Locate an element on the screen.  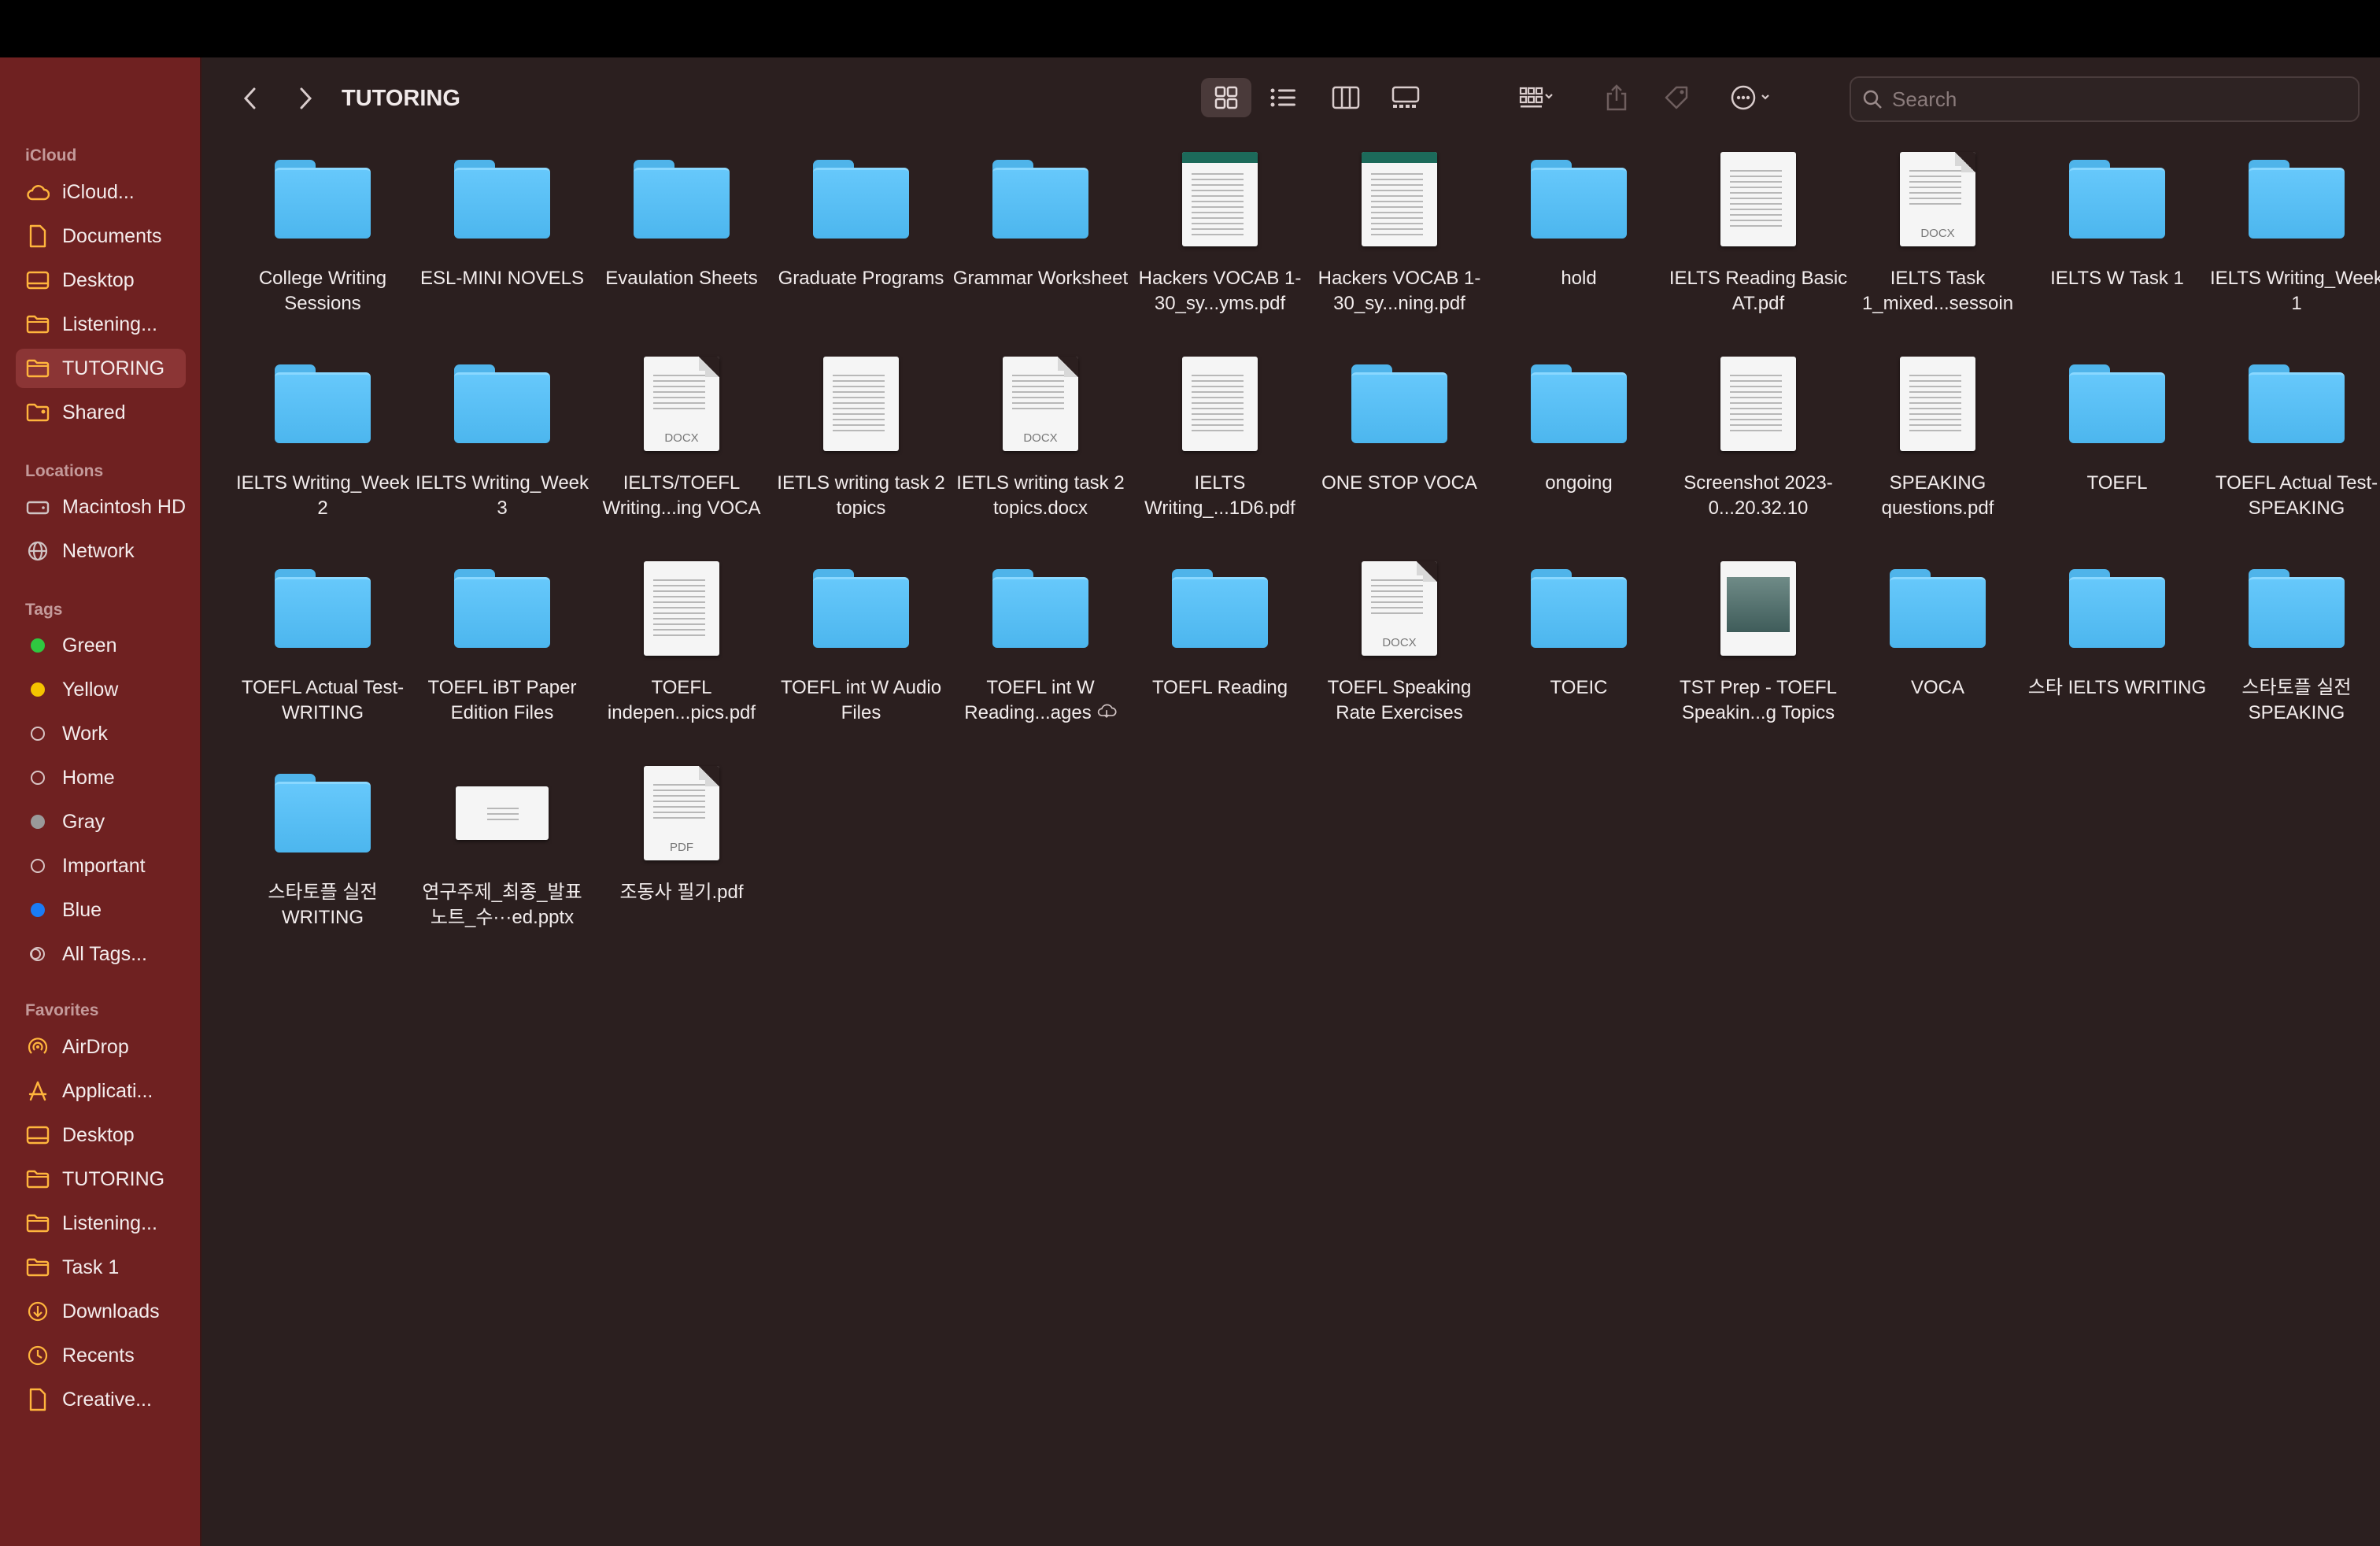
folder-item: TOEFL Reading is located at coordinates (1220, 648).